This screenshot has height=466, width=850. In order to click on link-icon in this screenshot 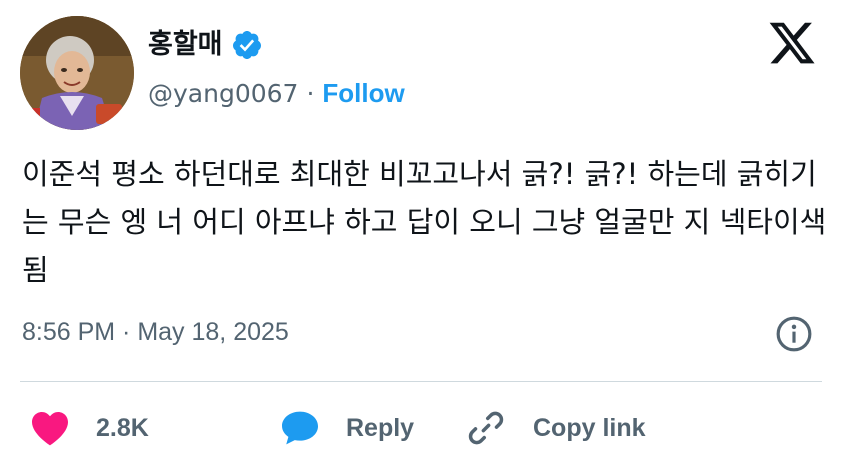, I will do `click(486, 428)`.